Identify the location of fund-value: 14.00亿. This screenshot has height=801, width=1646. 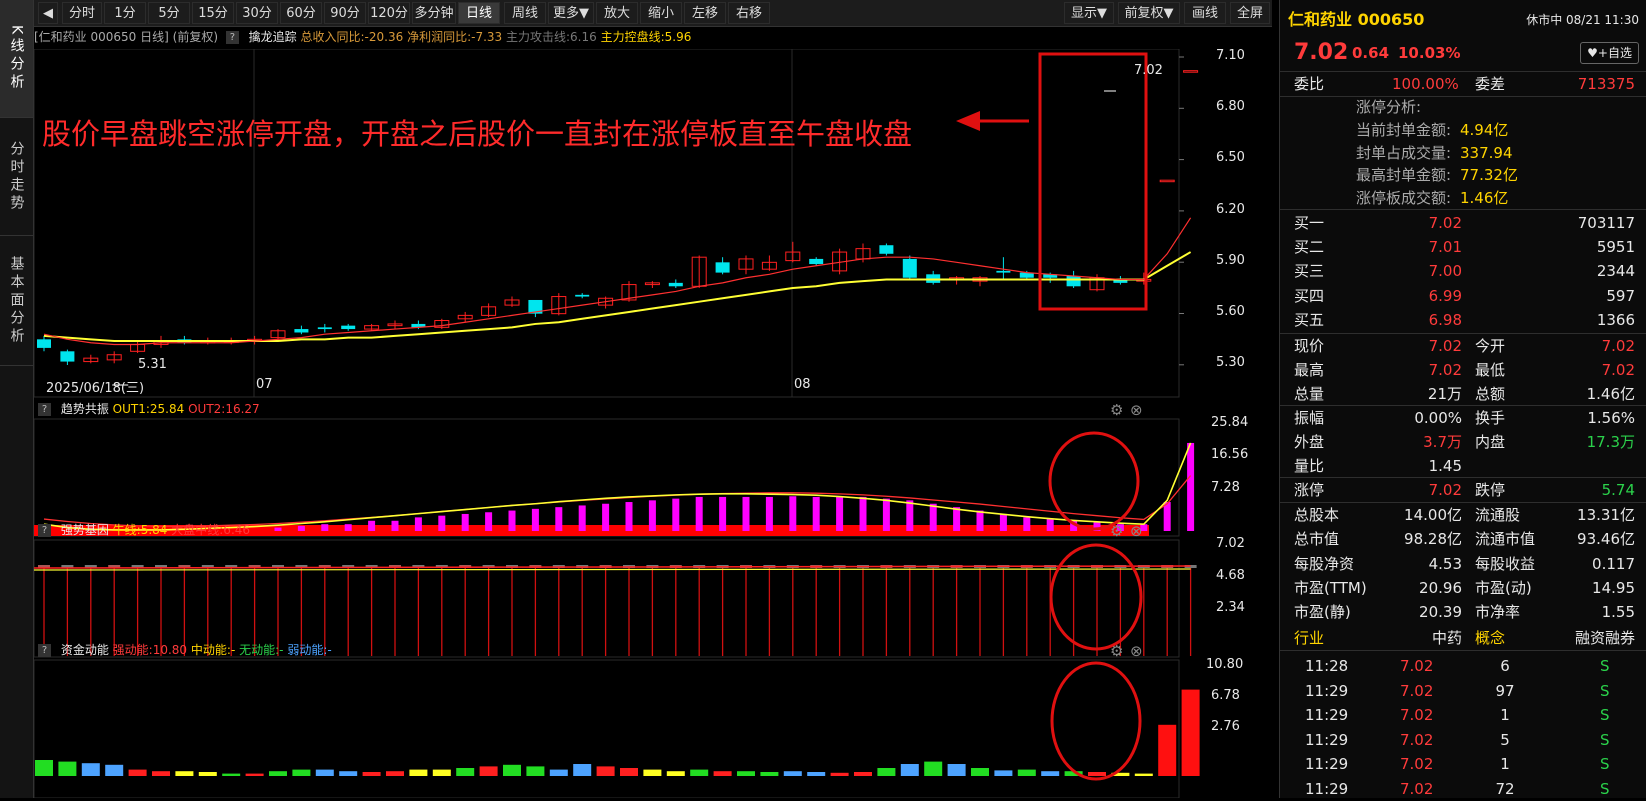
(1433, 515).